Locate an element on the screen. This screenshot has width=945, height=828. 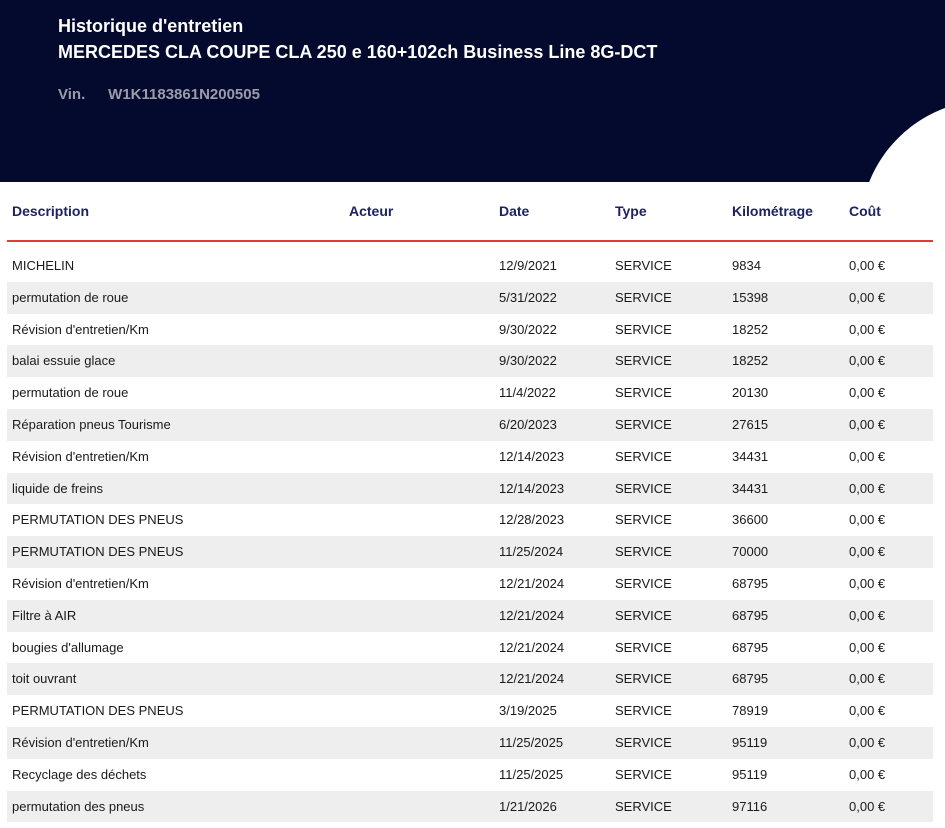
cell-date: 3/19/2025 is located at coordinates (528, 711).